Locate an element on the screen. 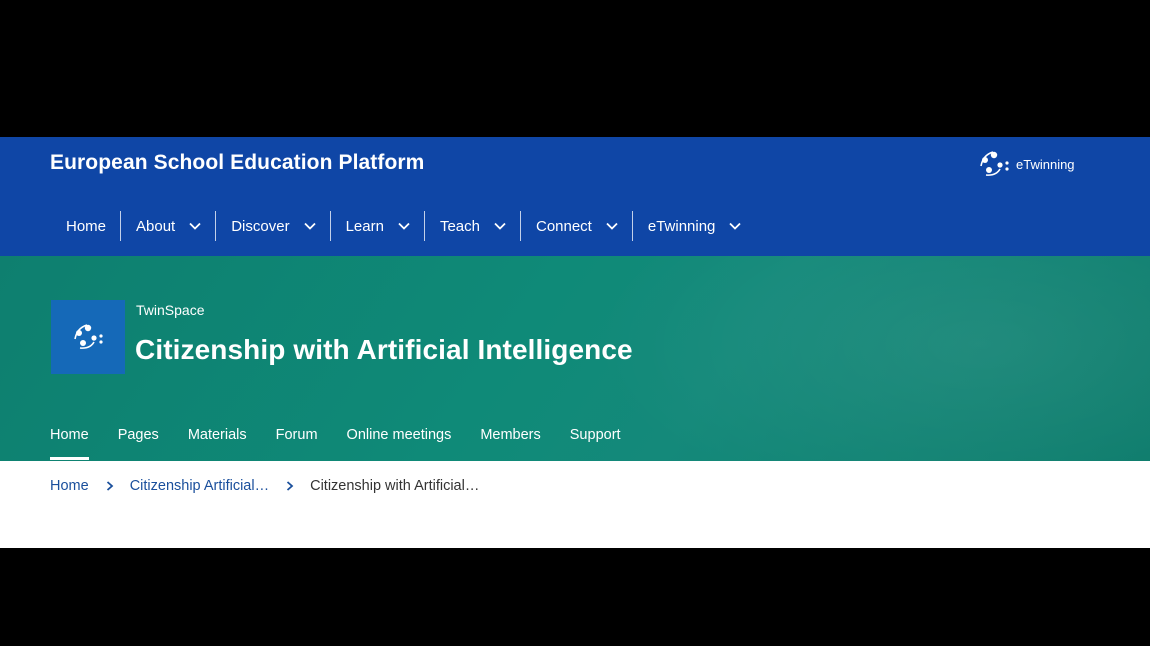 This screenshot has width=1150, height=646. tab-online-meetings: Online meetings is located at coordinates (399, 442).